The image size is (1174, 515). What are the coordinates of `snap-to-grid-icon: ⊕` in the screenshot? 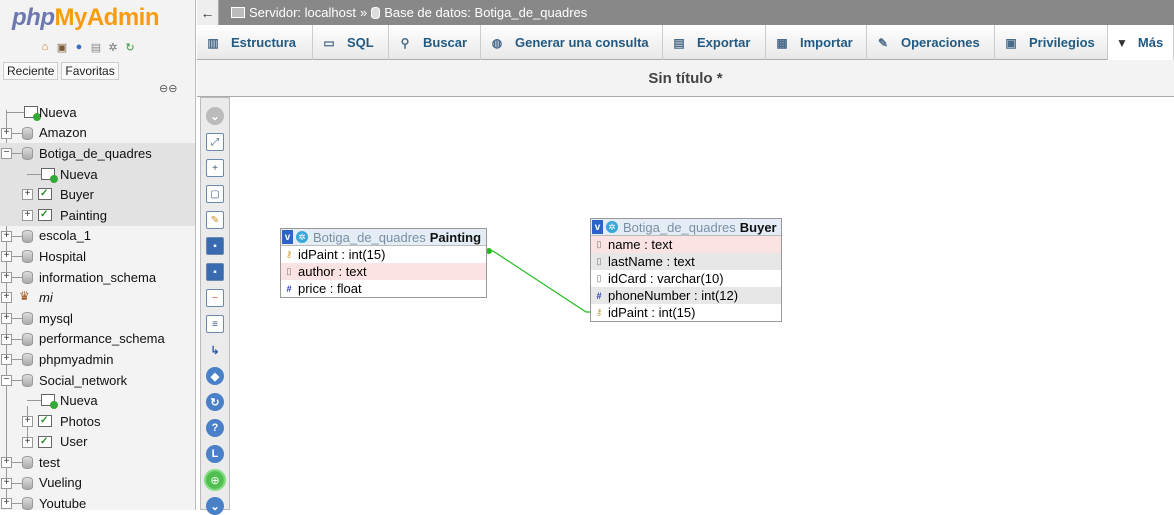 It's located at (215, 480).